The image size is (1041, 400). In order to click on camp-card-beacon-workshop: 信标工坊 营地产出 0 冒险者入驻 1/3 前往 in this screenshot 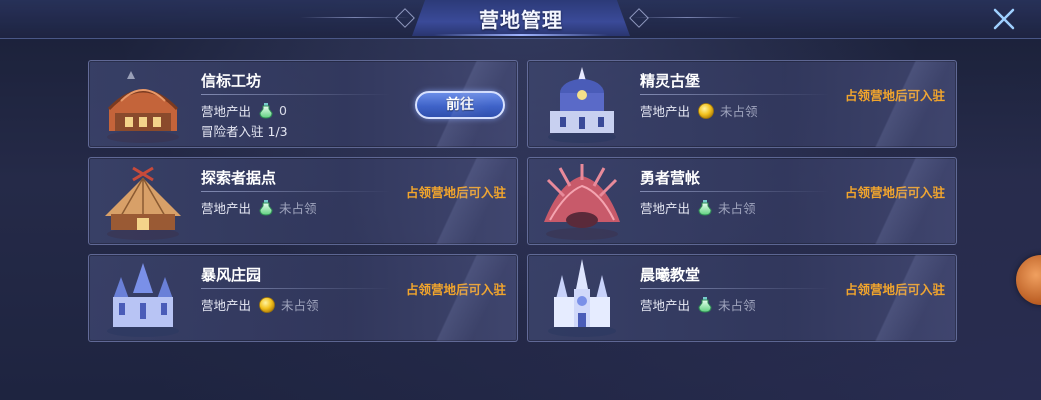, I will do `click(303, 104)`.